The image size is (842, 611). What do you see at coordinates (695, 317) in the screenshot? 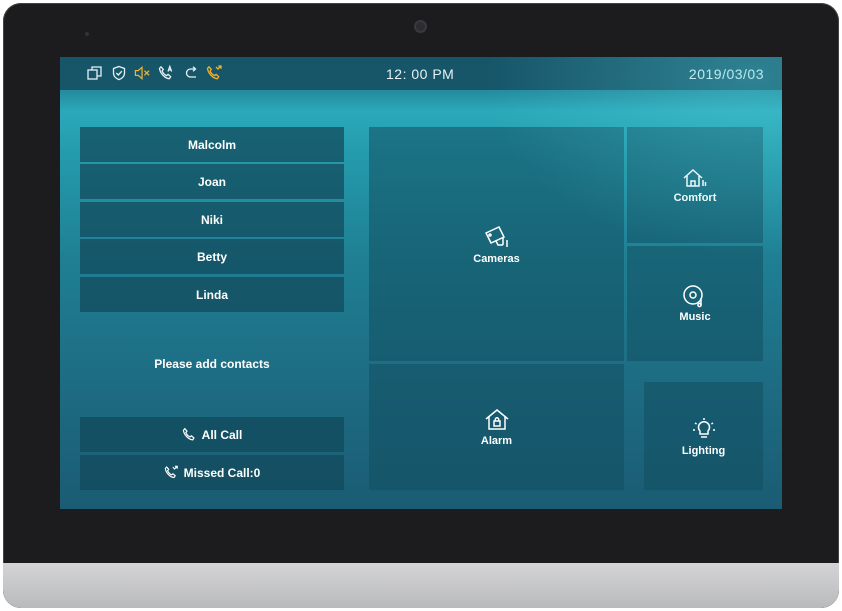
I see `music-label: Music` at bounding box center [695, 317].